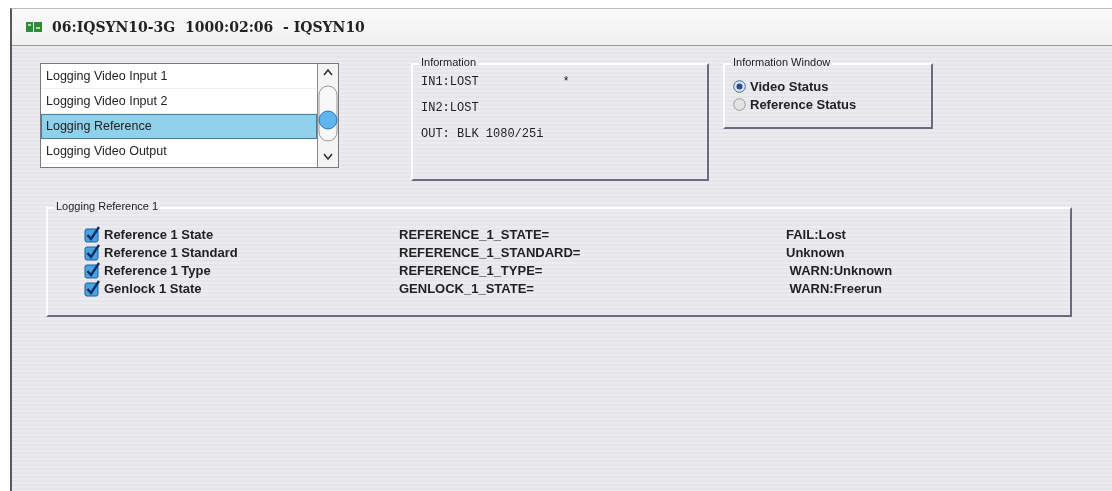 This screenshot has height=491, width=1112. I want to click on scrollbar, so click(327, 115).